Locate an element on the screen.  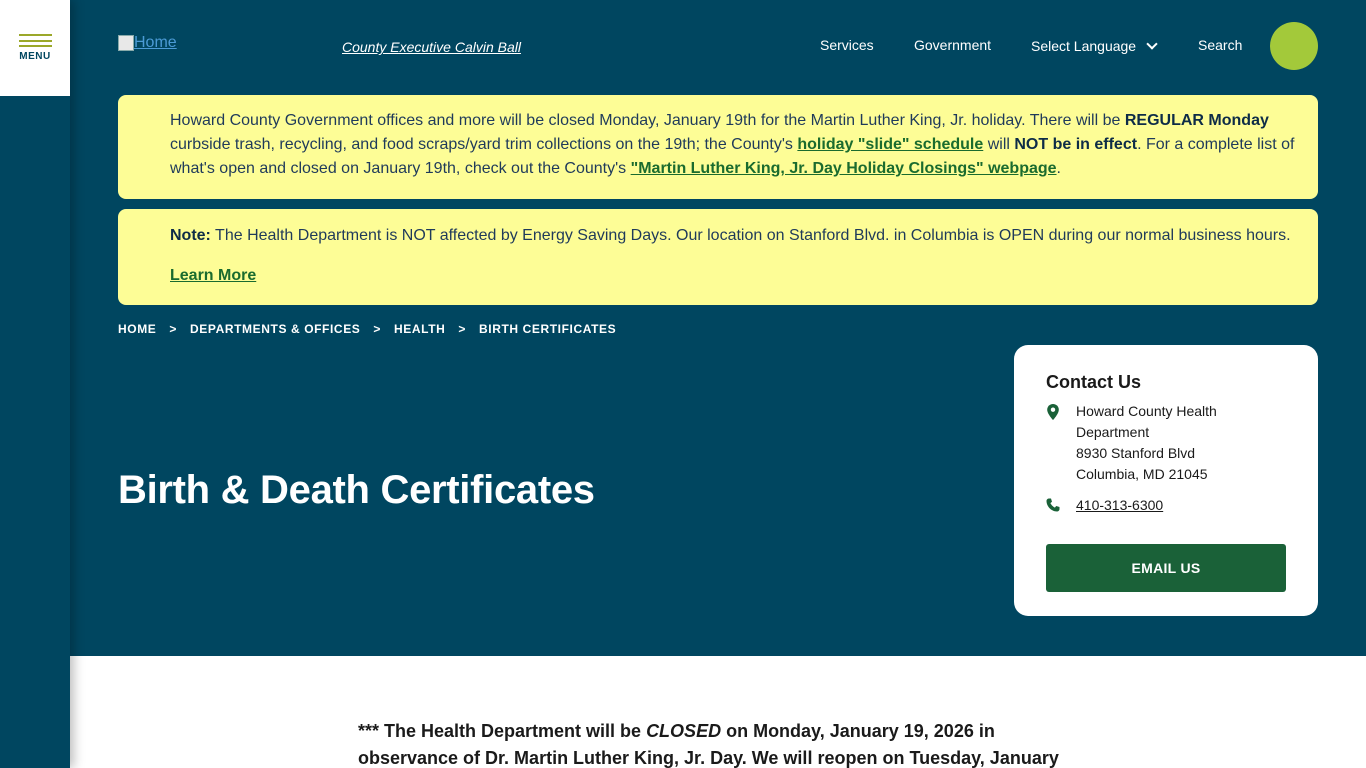
nav-search: Search is located at coordinates (1220, 45).